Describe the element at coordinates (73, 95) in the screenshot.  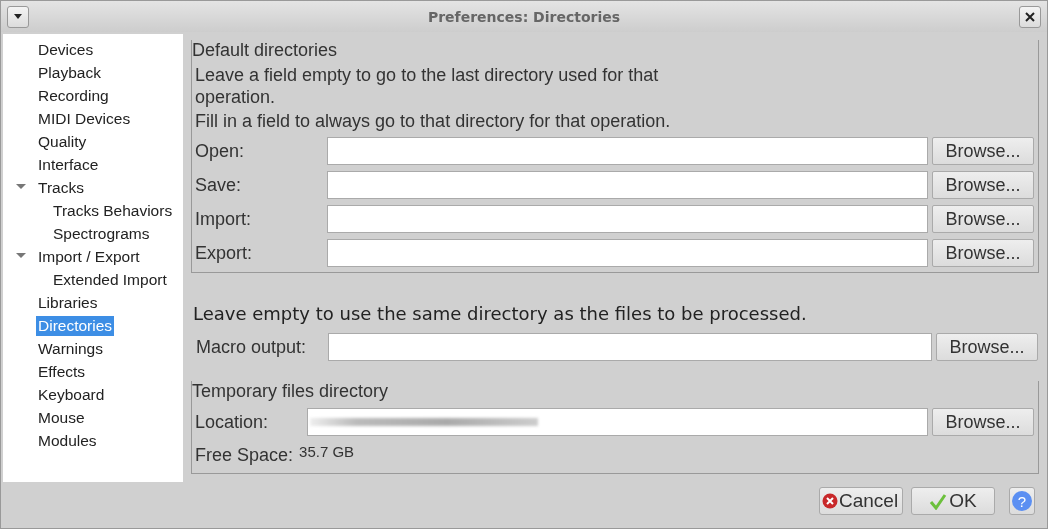
I see `sidebar-item: Recording` at that location.